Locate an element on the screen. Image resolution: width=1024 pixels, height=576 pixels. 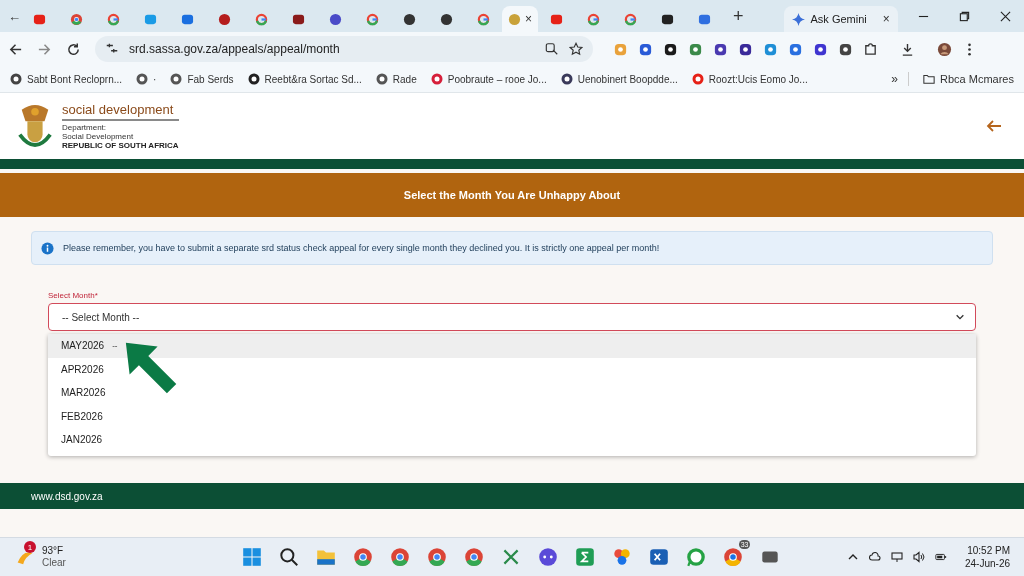
download-icon is located at coordinates (907, 49).